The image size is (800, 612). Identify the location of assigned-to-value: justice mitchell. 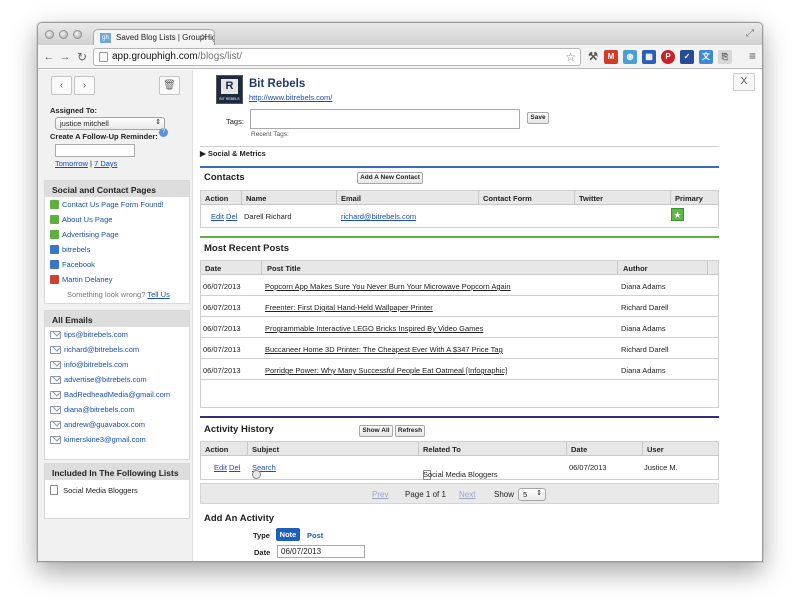
(84, 123).